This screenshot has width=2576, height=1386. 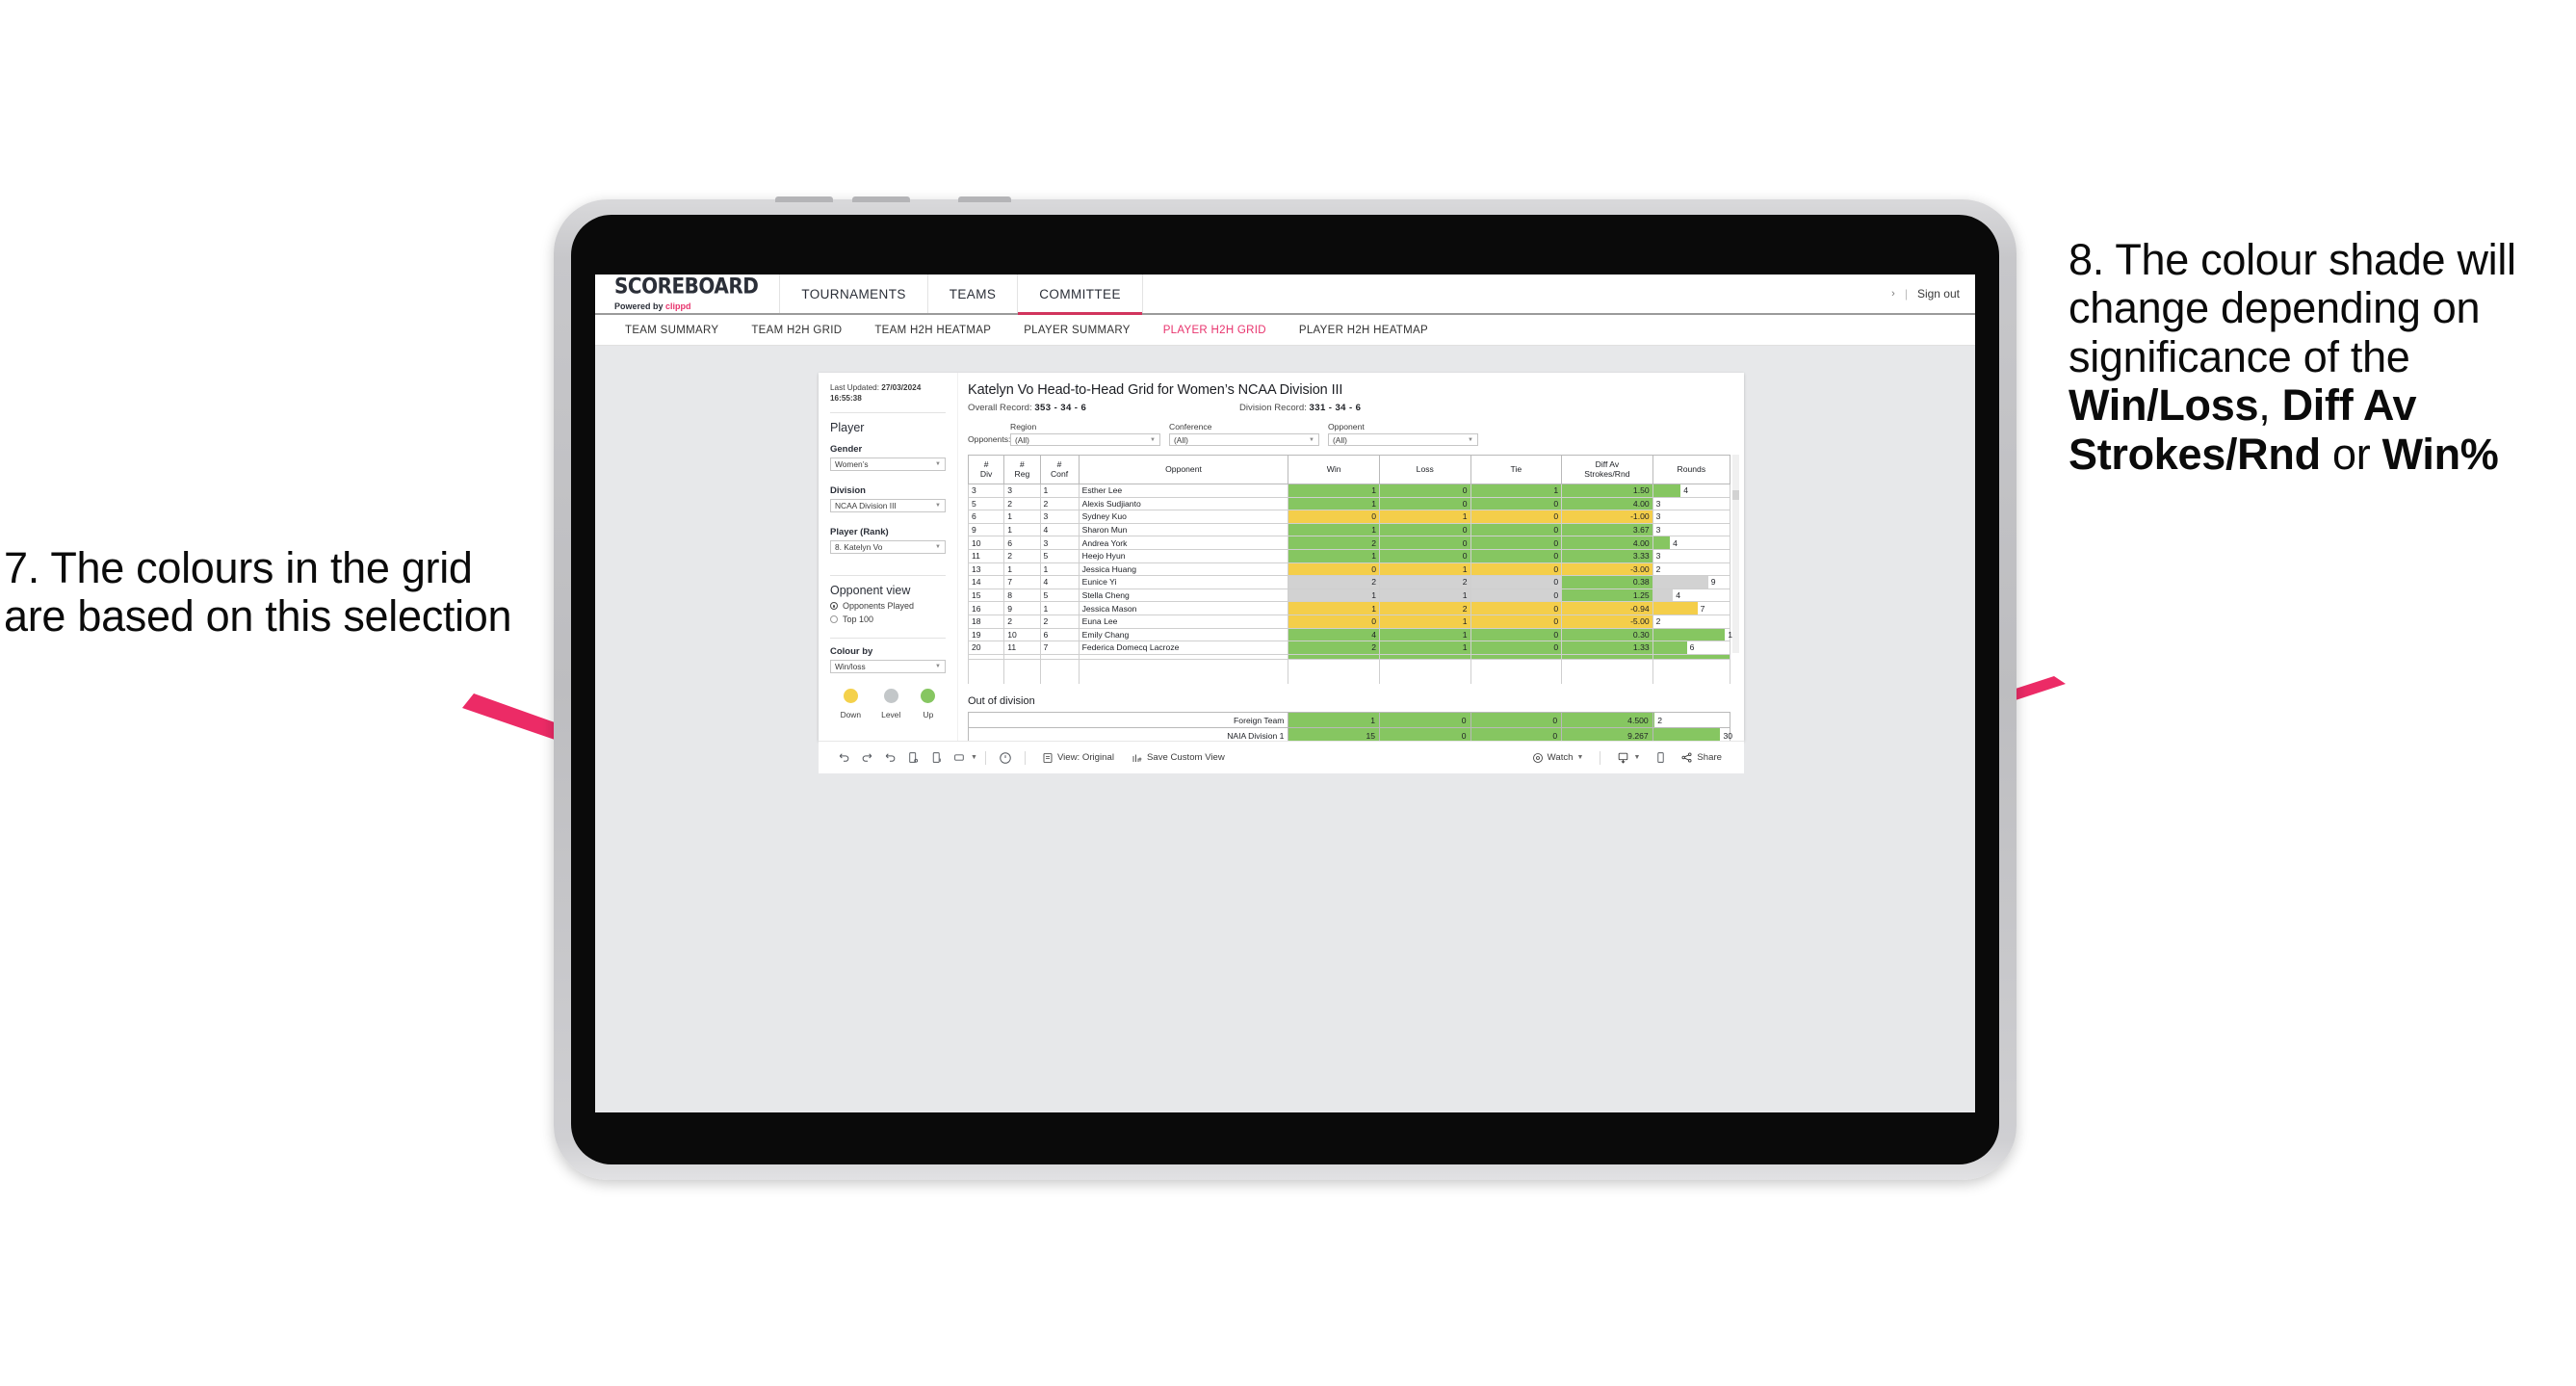 I want to click on redo-icon, so click(x=866, y=758).